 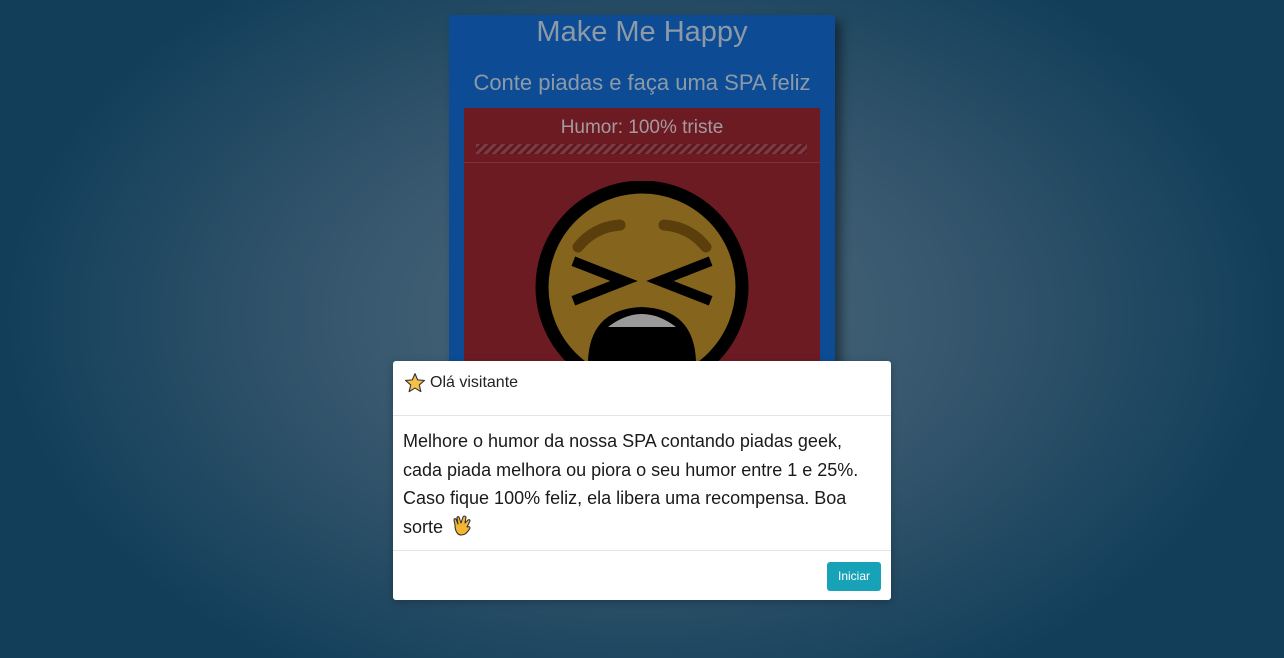 What do you see at coordinates (415, 383) in the screenshot?
I see `star-icon` at bounding box center [415, 383].